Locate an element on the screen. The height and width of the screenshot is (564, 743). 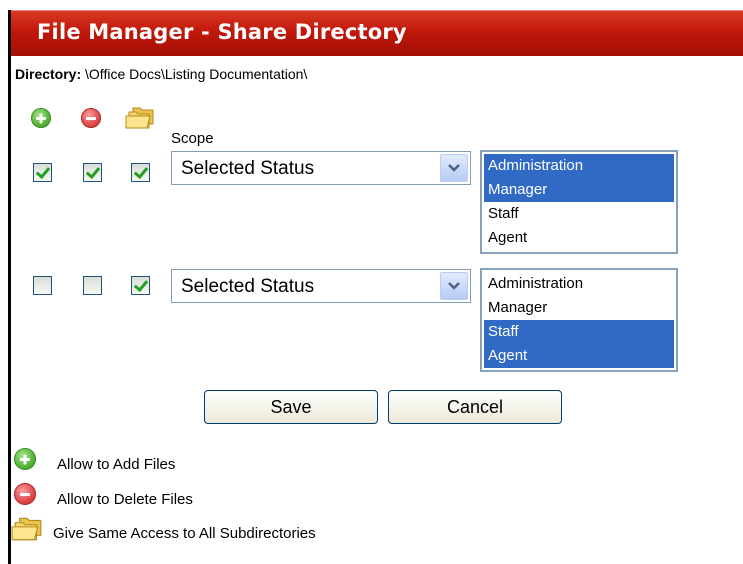
directory-label: Directory: is located at coordinates (48, 74).